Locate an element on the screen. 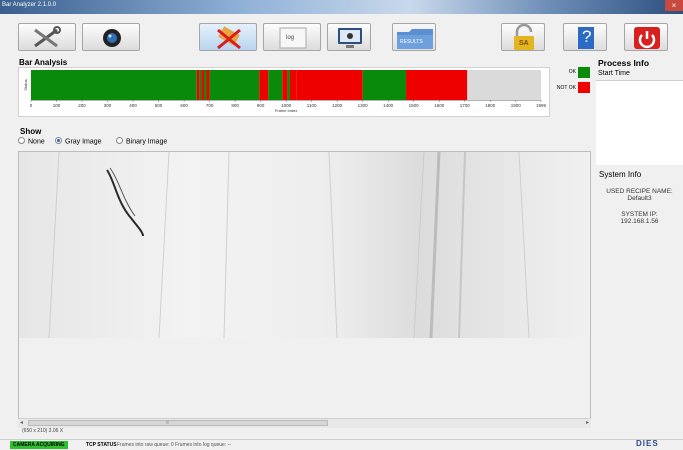 The image size is (683, 450). help-label: ? is located at coordinates (587, 36).